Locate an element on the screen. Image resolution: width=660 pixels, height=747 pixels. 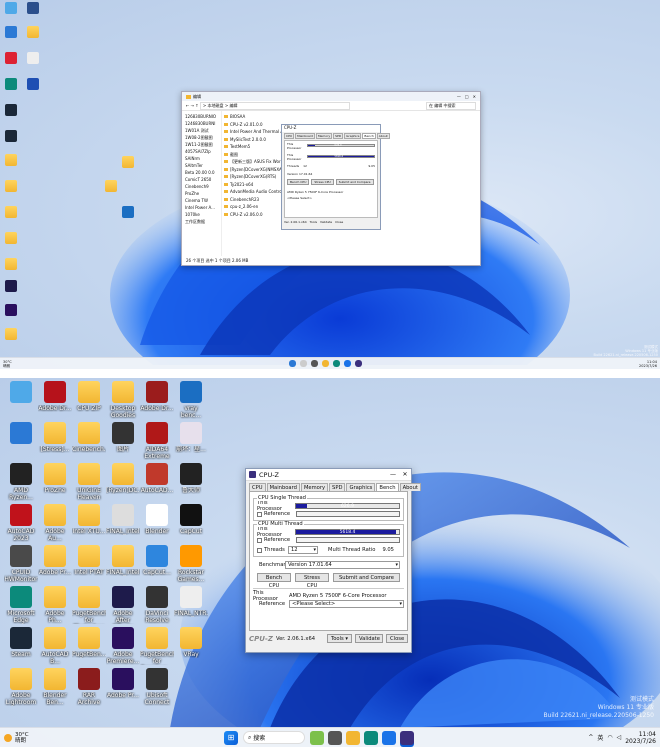
mini-tab: SPD is located at coordinates (338, 136).